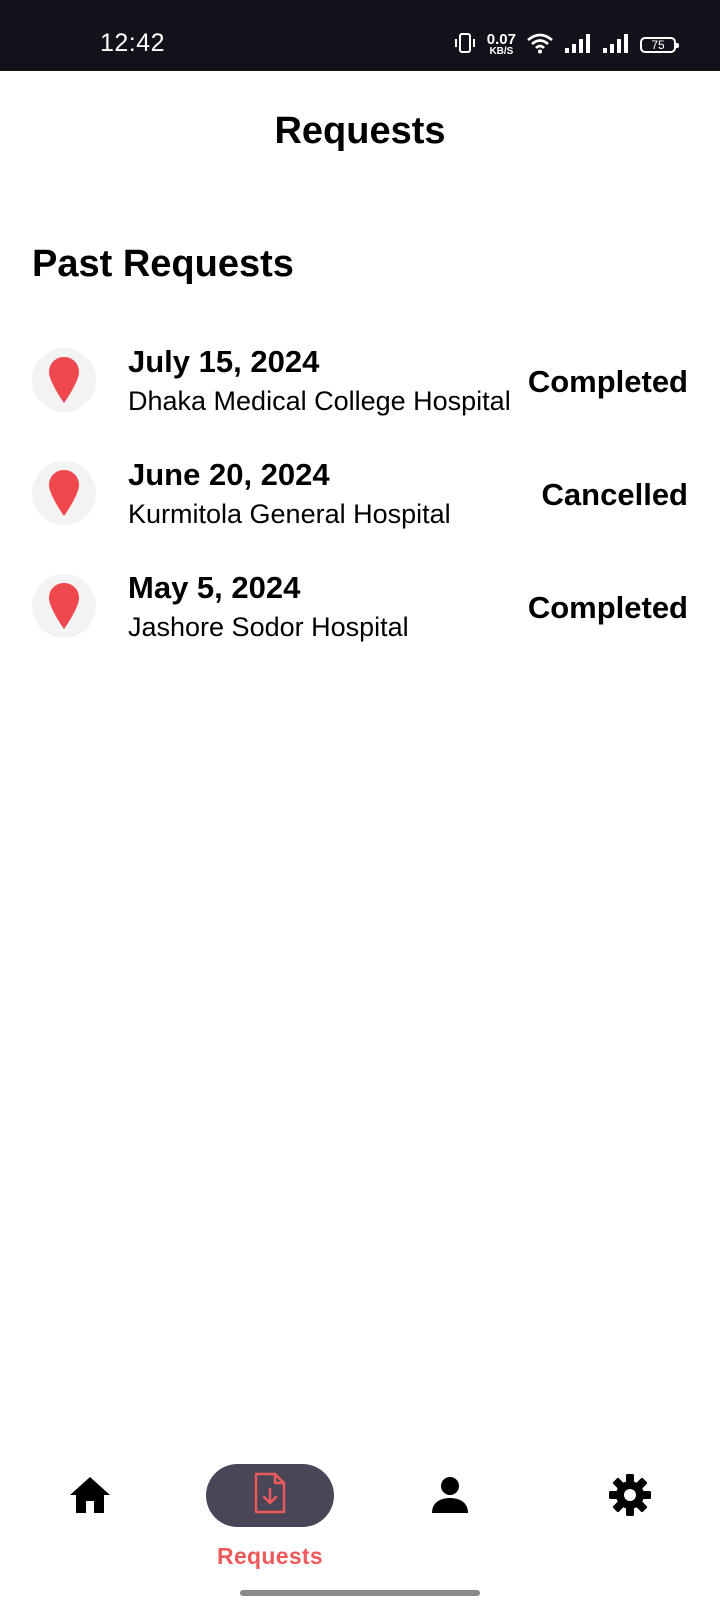 The image size is (720, 1600). What do you see at coordinates (268, 627) in the screenshot?
I see `request-hospital: Jashore Sodor Hospital` at bounding box center [268, 627].